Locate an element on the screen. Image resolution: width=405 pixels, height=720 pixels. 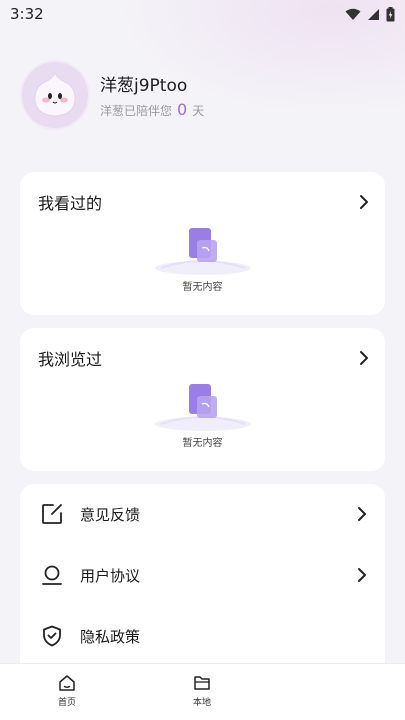
avatar is located at coordinates (55, 95).